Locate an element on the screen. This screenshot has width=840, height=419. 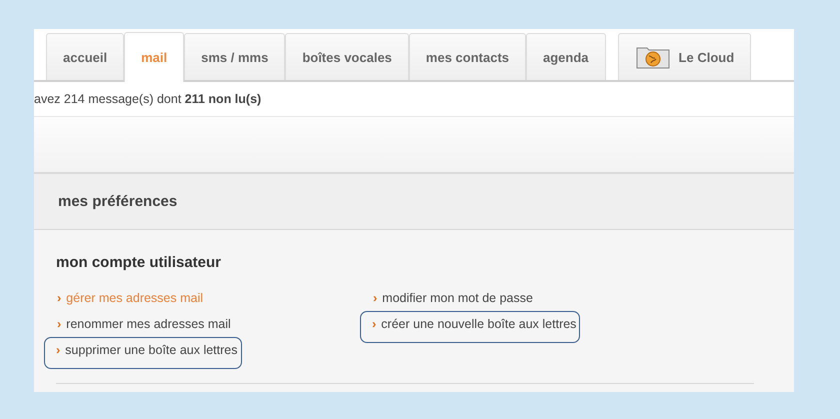
nav-tab: accueil is located at coordinates (85, 56).